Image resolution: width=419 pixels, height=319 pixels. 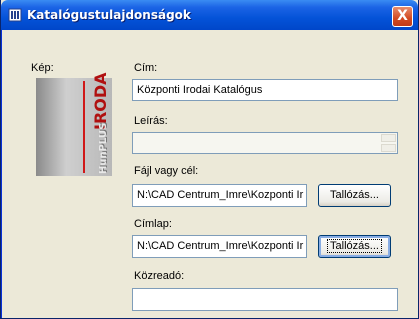 I want to click on publisher-field, so click(x=265, y=299).